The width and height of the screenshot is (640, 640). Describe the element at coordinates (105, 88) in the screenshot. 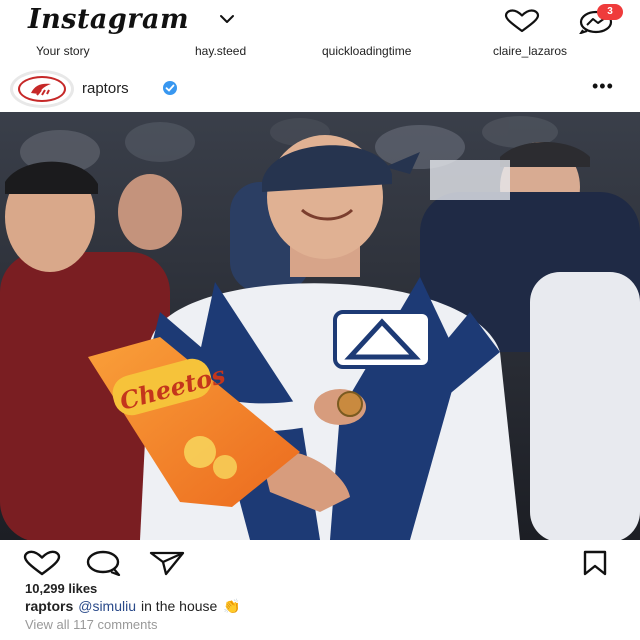

I see `post-username: raptors` at that location.